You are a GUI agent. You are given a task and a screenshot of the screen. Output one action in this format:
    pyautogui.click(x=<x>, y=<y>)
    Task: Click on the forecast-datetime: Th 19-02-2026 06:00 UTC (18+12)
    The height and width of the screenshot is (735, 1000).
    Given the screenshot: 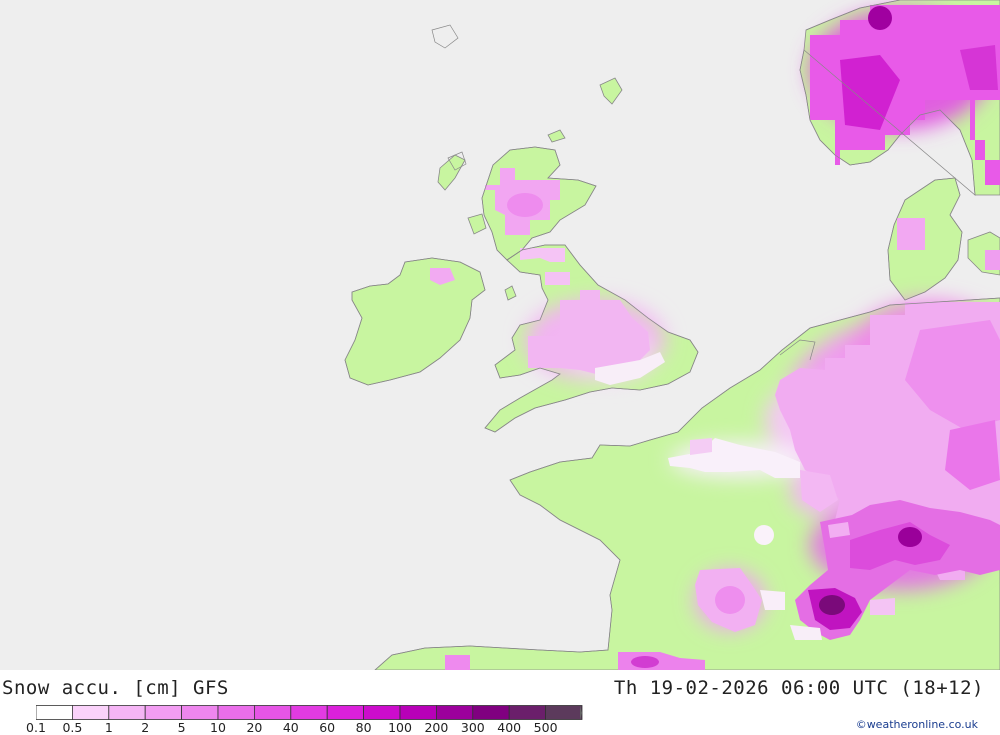 What is the action you would take?
    pyautogui.click(x=798, y=688)
    